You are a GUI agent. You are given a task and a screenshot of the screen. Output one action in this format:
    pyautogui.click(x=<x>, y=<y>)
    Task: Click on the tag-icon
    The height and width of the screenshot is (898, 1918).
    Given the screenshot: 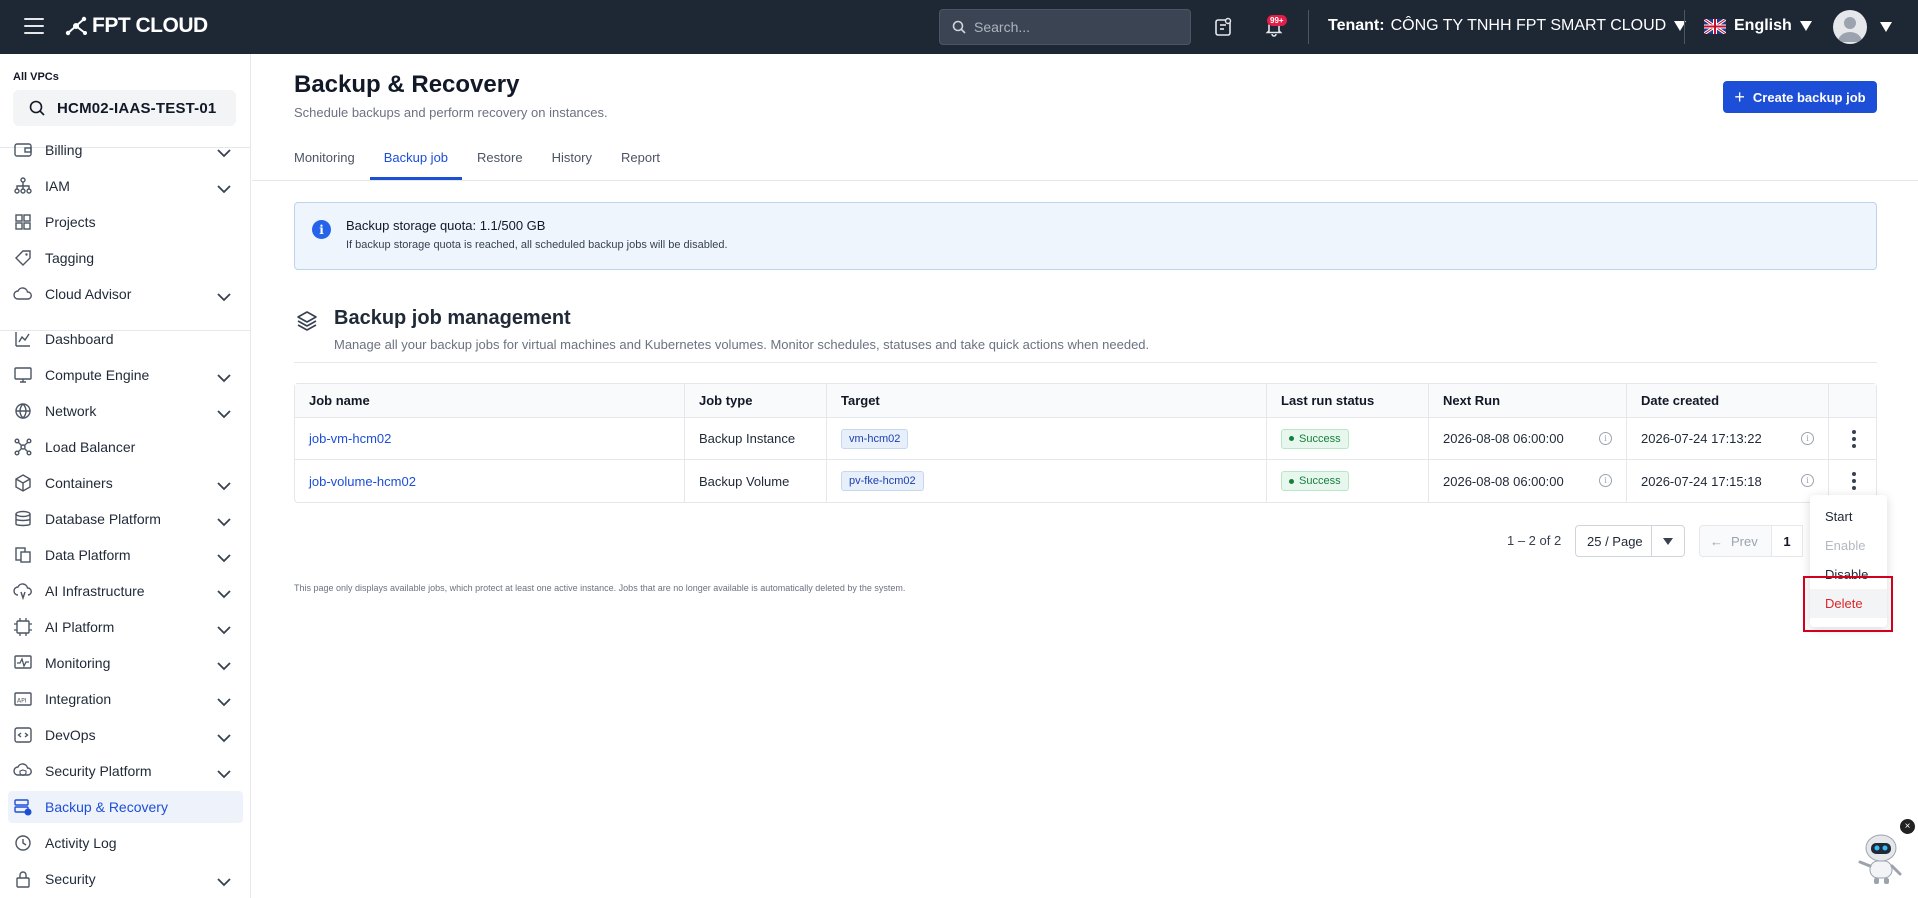 What is the action you would take?
    pyautogui.click(x=23, y=258)
    